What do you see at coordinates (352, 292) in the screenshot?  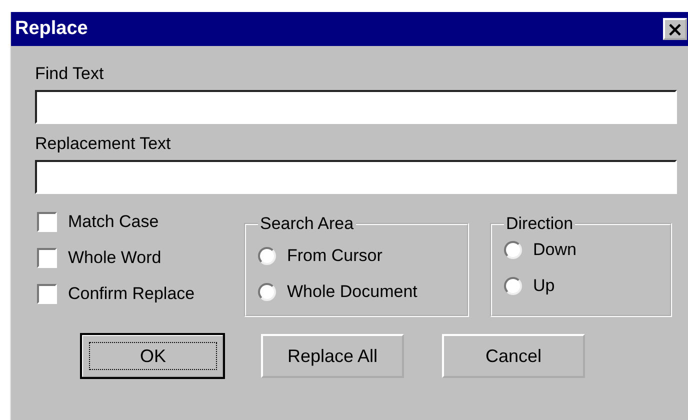 I see `radio-label: Whole Document` at bounding box center [352, 292].